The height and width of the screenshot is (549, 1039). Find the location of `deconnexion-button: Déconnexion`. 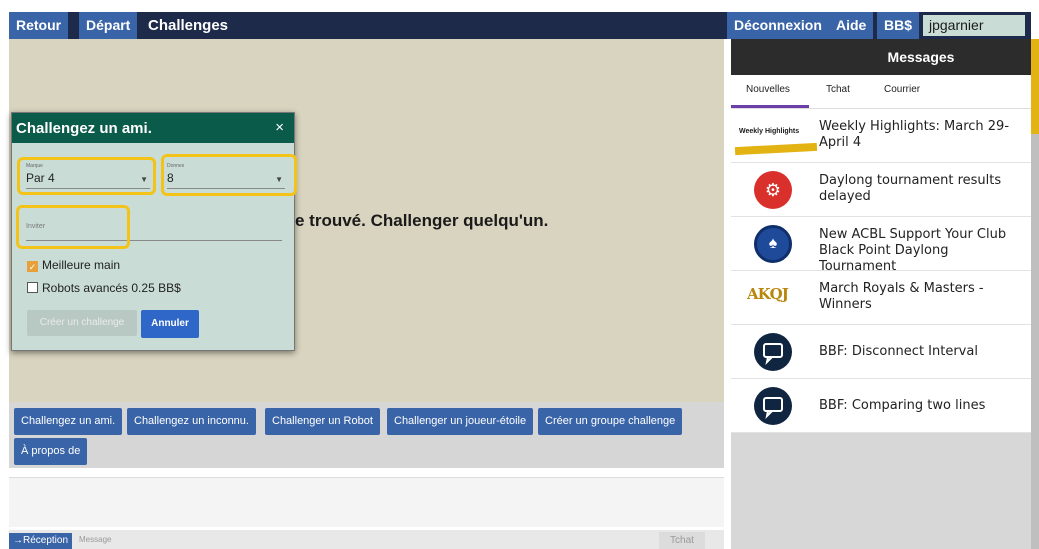

deconnexion-button: Déconnexion is located at coordinates (778, 25).